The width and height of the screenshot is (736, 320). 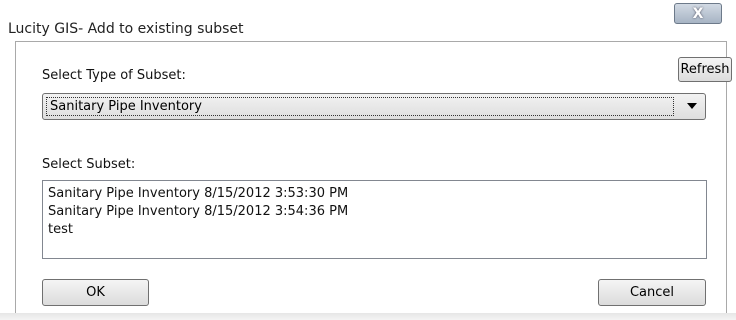 What do you see at coordinates (374, 230) in the screenshot?
I see `list-item: test` at bounding box center [374, 230].